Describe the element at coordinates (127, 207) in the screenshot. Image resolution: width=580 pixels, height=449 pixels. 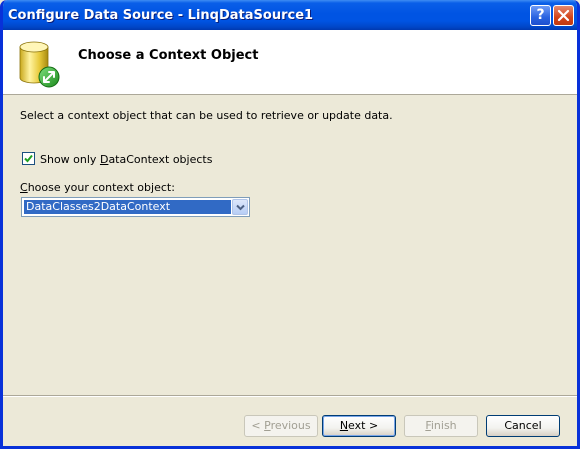
I see `context-object-selected-value: DataClasses2DataContext` at that location.